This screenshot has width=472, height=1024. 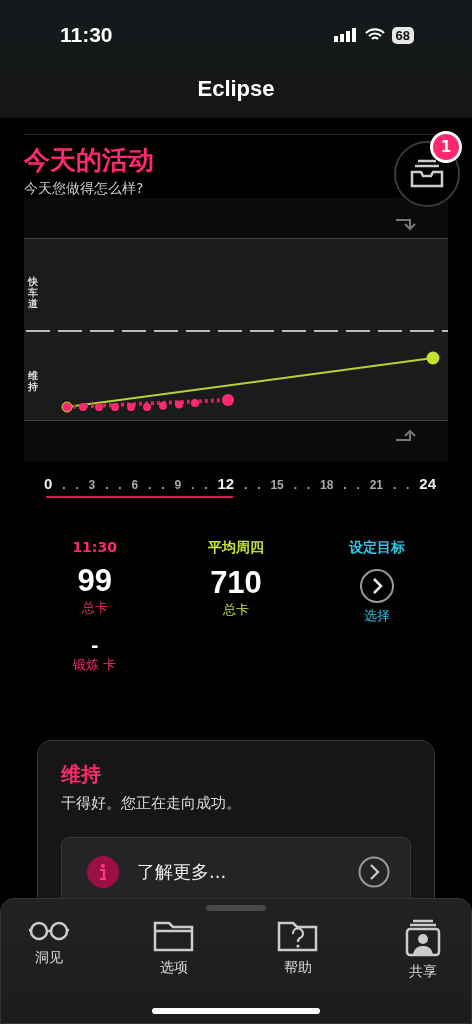 I want to click on tab-bar-item: 选项, so click(x=173, y=950).